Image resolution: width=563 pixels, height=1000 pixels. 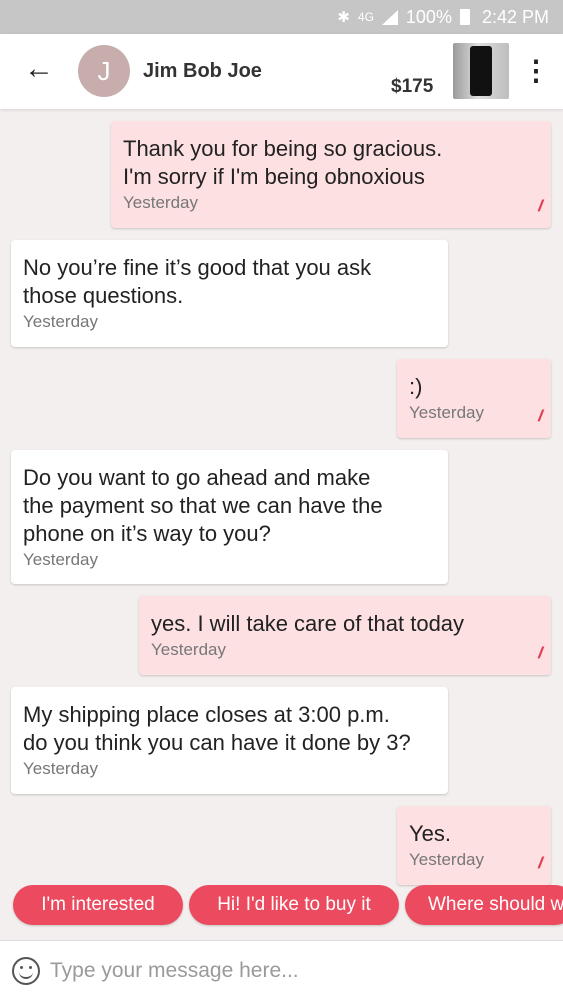 What do you see at coordinates (202, 71) in the screenshot?
I see `contact-name: Jim Bob Joe` at bounding box center [202, 71].